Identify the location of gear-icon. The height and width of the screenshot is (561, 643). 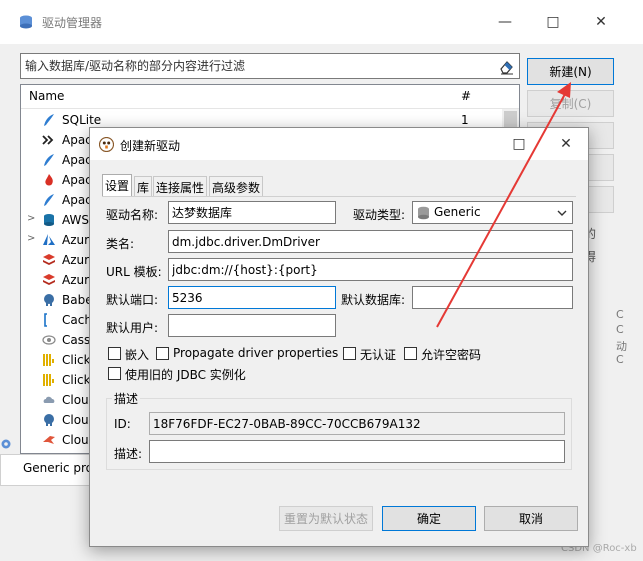
(6, 444).